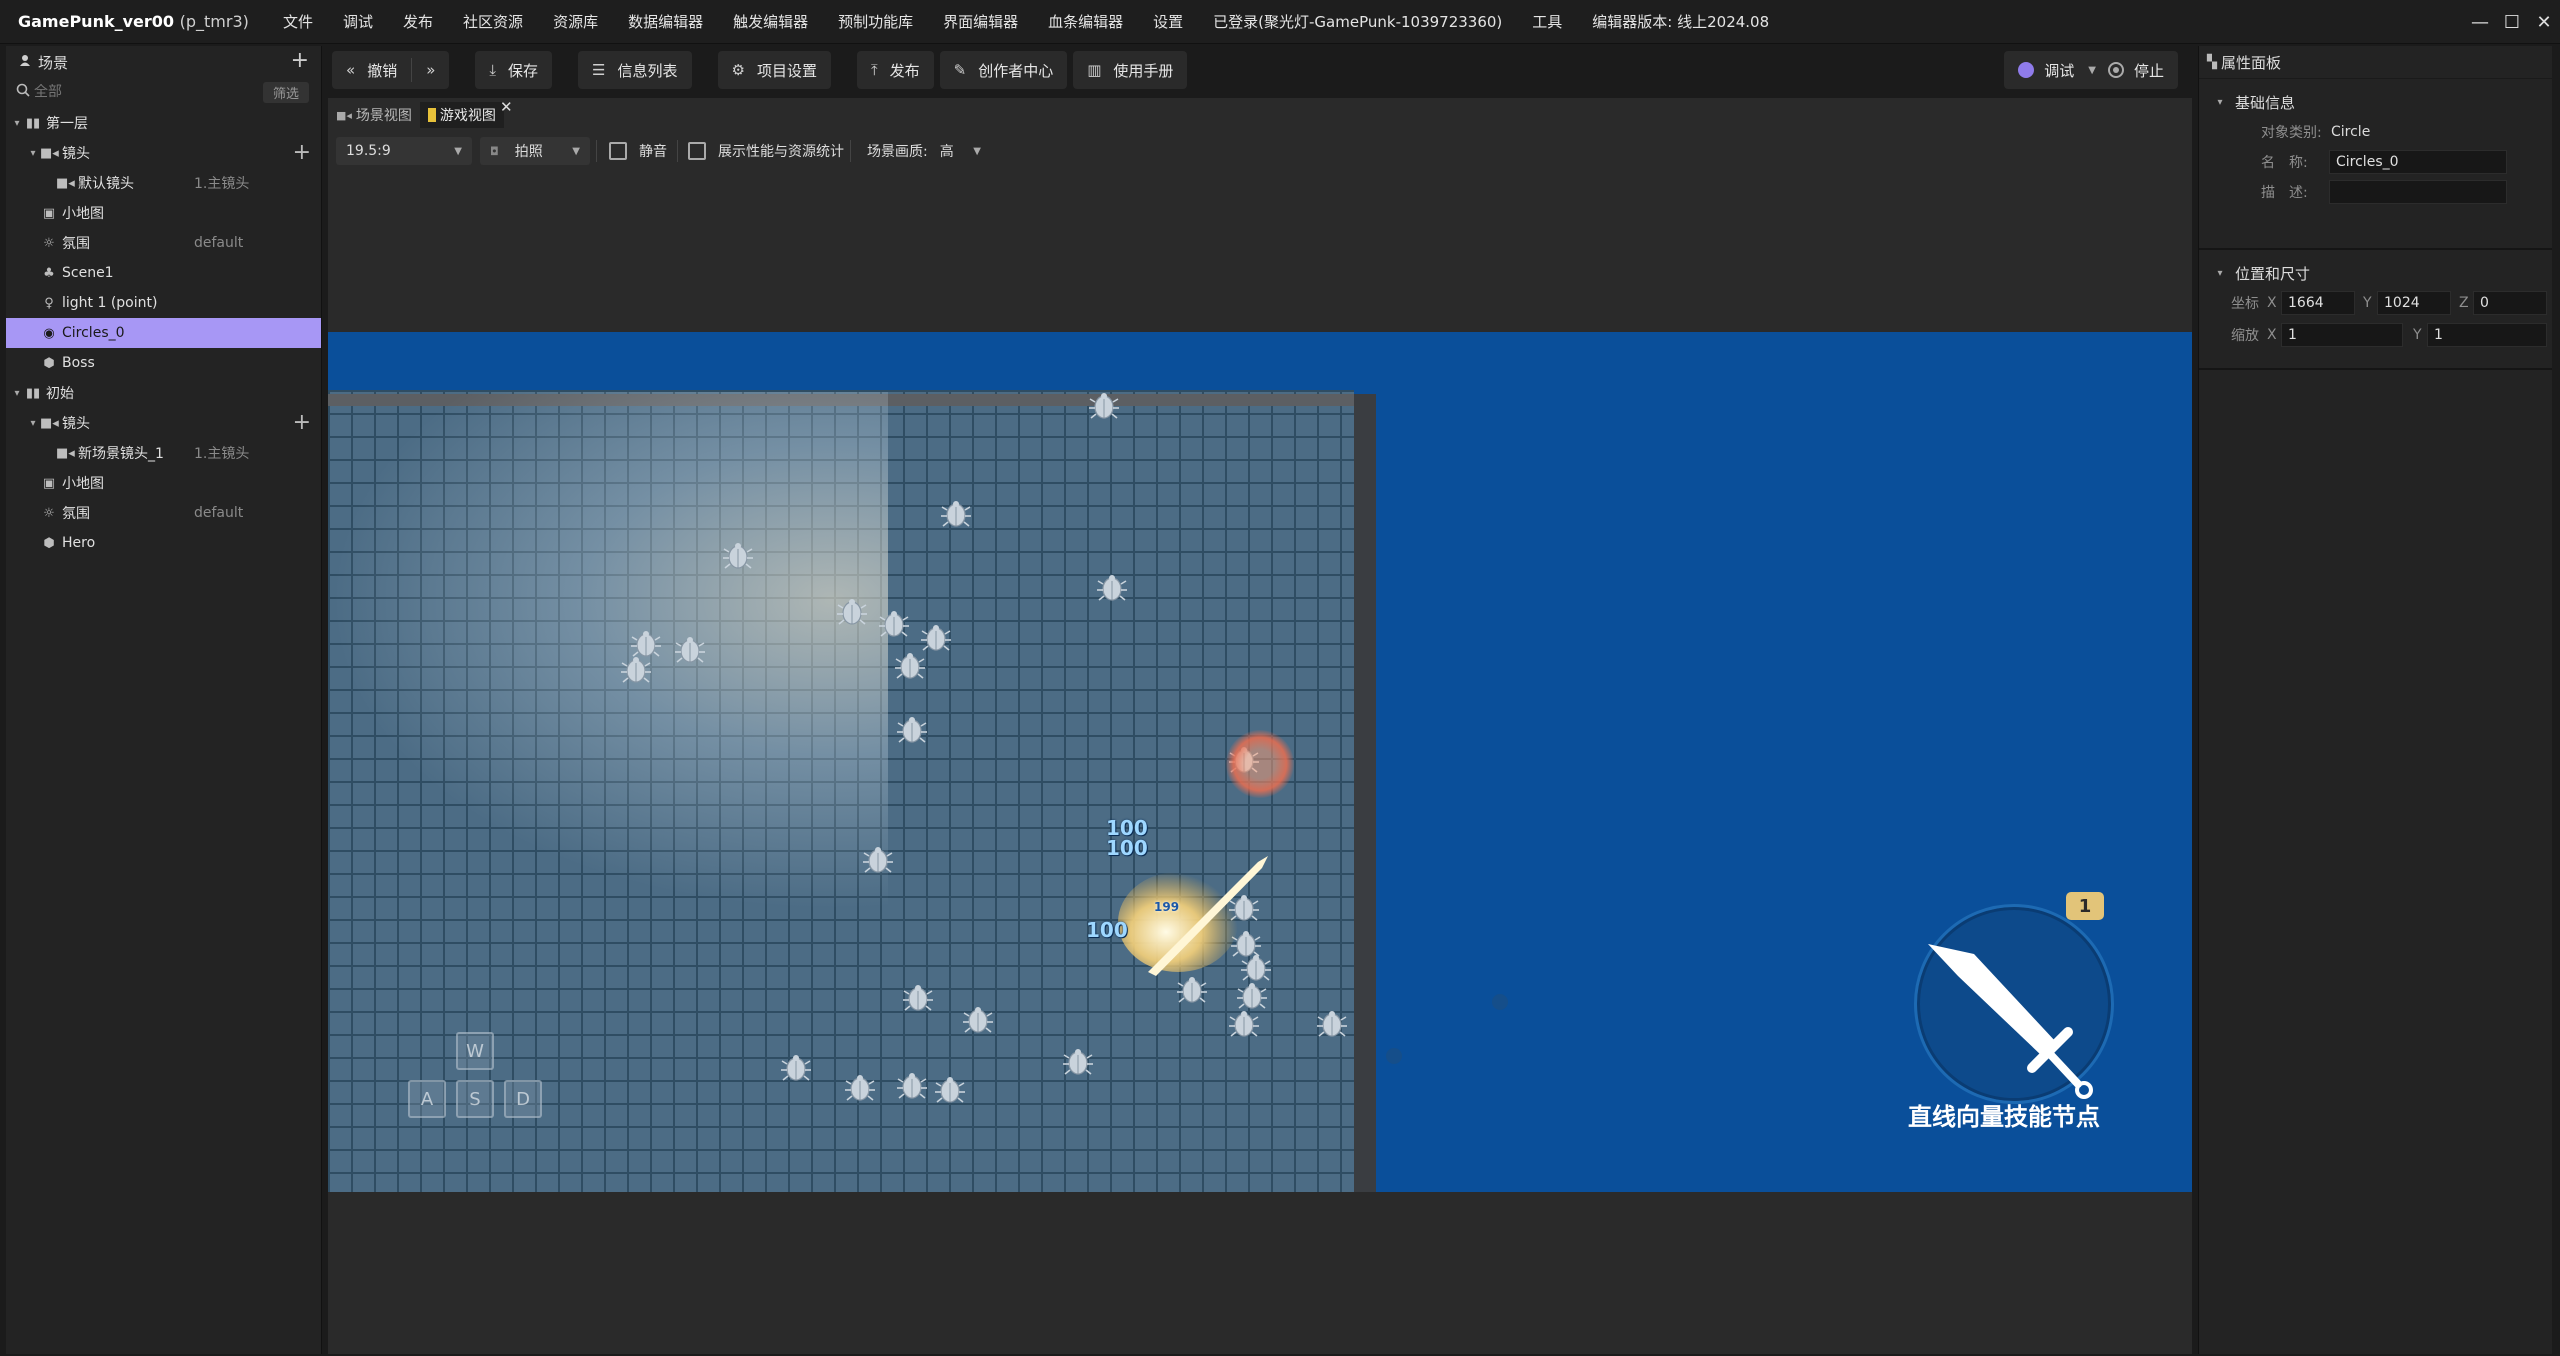 The width and height of the screenshot is (2560, 1356). I want to click on tree-item: ♣ Scene1, so click(163, 273).